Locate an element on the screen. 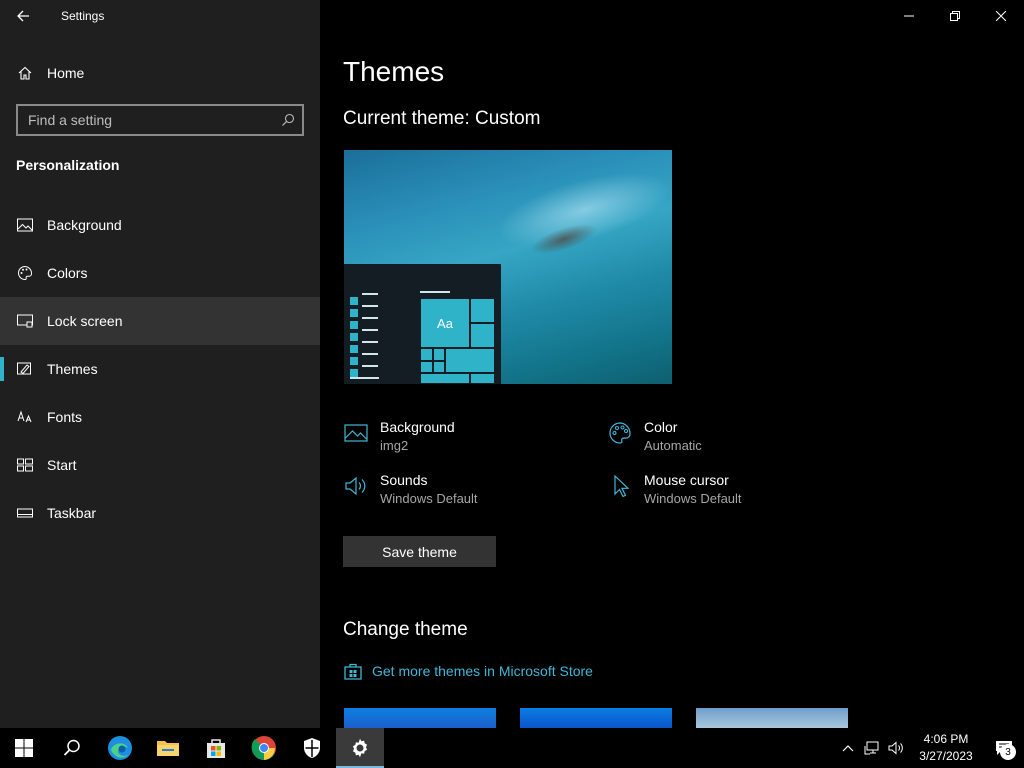 The height and width of the screenshot is (768, 1024). volume-icon is located at coordinates (895, 748).